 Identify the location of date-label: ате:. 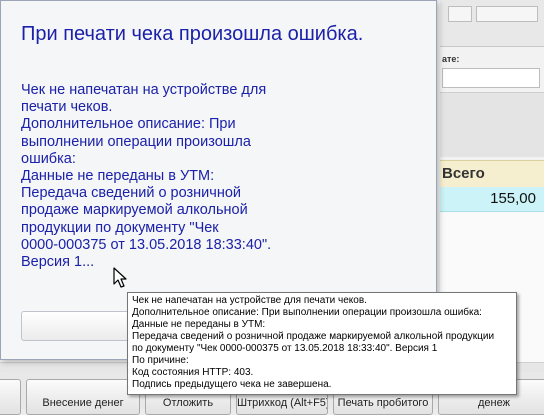
(451, 59).